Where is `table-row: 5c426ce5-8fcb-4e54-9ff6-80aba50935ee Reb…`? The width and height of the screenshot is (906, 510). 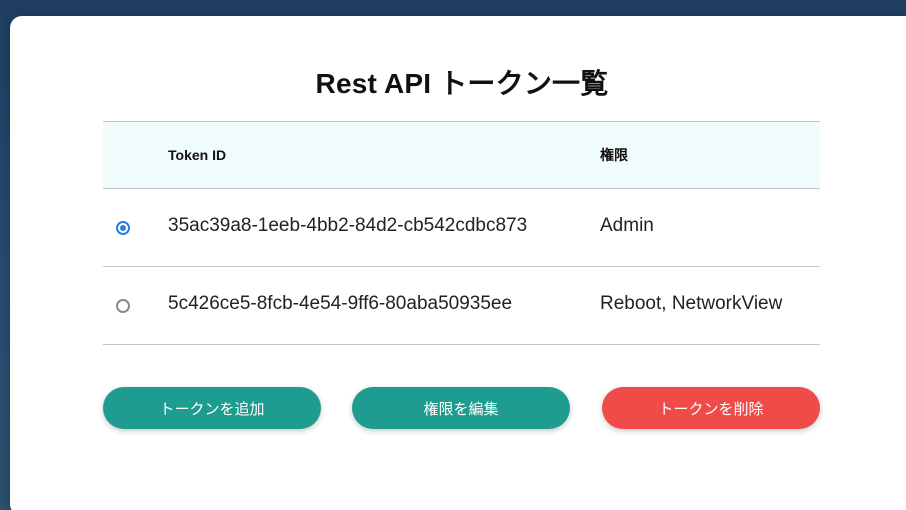
table-row: 5c426ce5-8fcb-4e54-9ff6-80aba50935ee Reb… is located at coordinates (461, 306).